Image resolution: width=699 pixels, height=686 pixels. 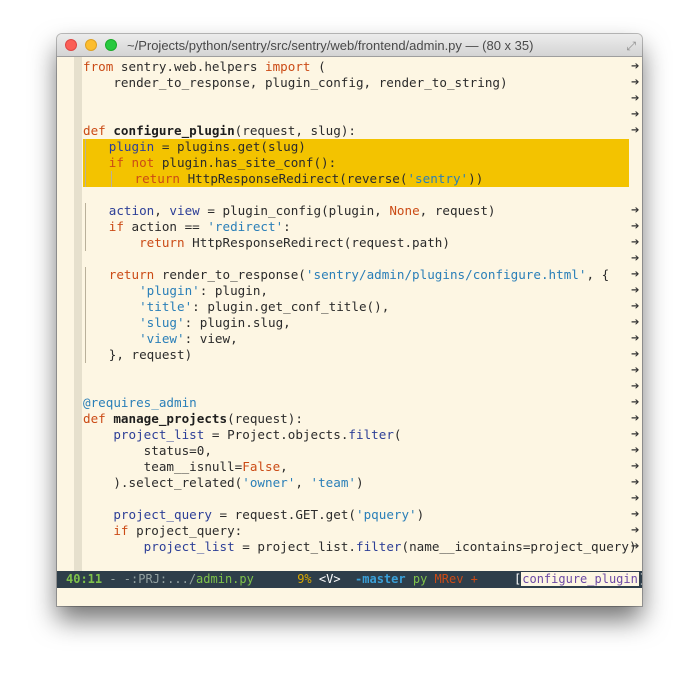 What do you see at coordinates (230, 274) in the screenshot?
I see `code-token: render_to_response(` at bounding box center [230, 274].